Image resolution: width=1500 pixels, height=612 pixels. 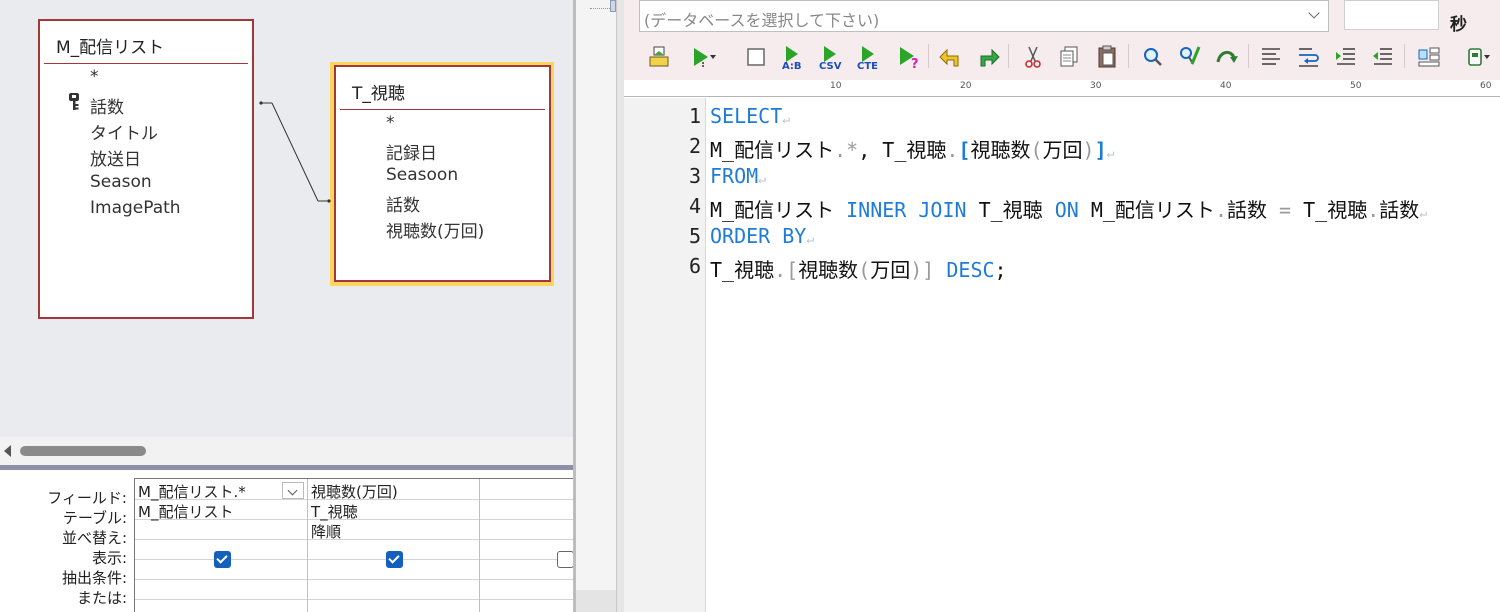 What do you see at coordinates (1477, 57) in the screenshot?
I see `plugin-icon` at bounding box center [1477, 57].